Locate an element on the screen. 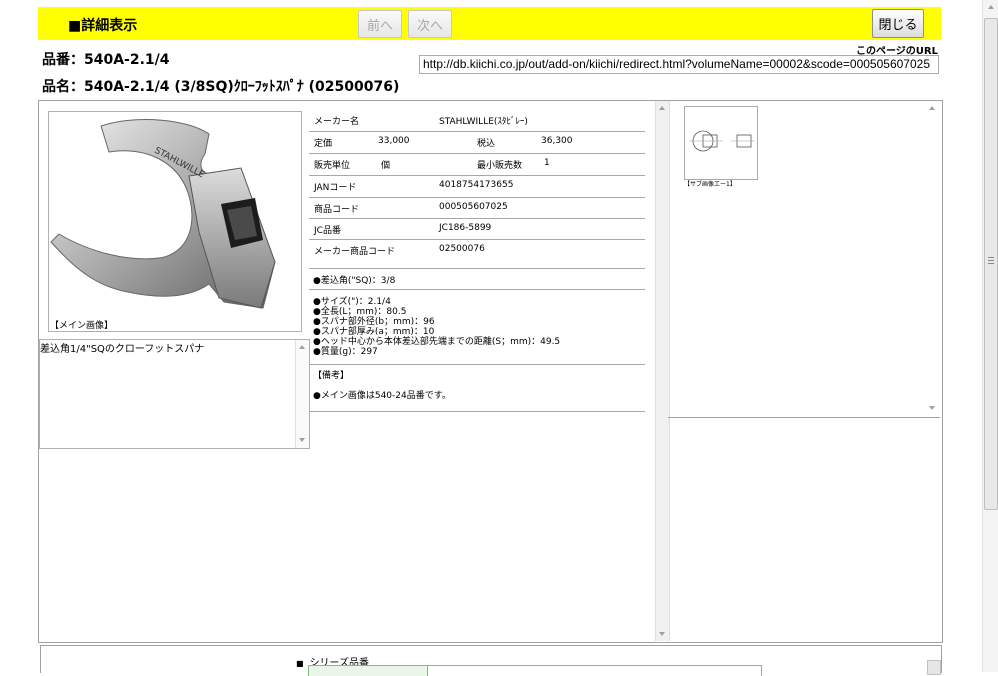 The width and height of the screenshot is (998, 676). spec-row-maker-code: メーカー商品コード 02500076 is located at coordinates (477, 254).